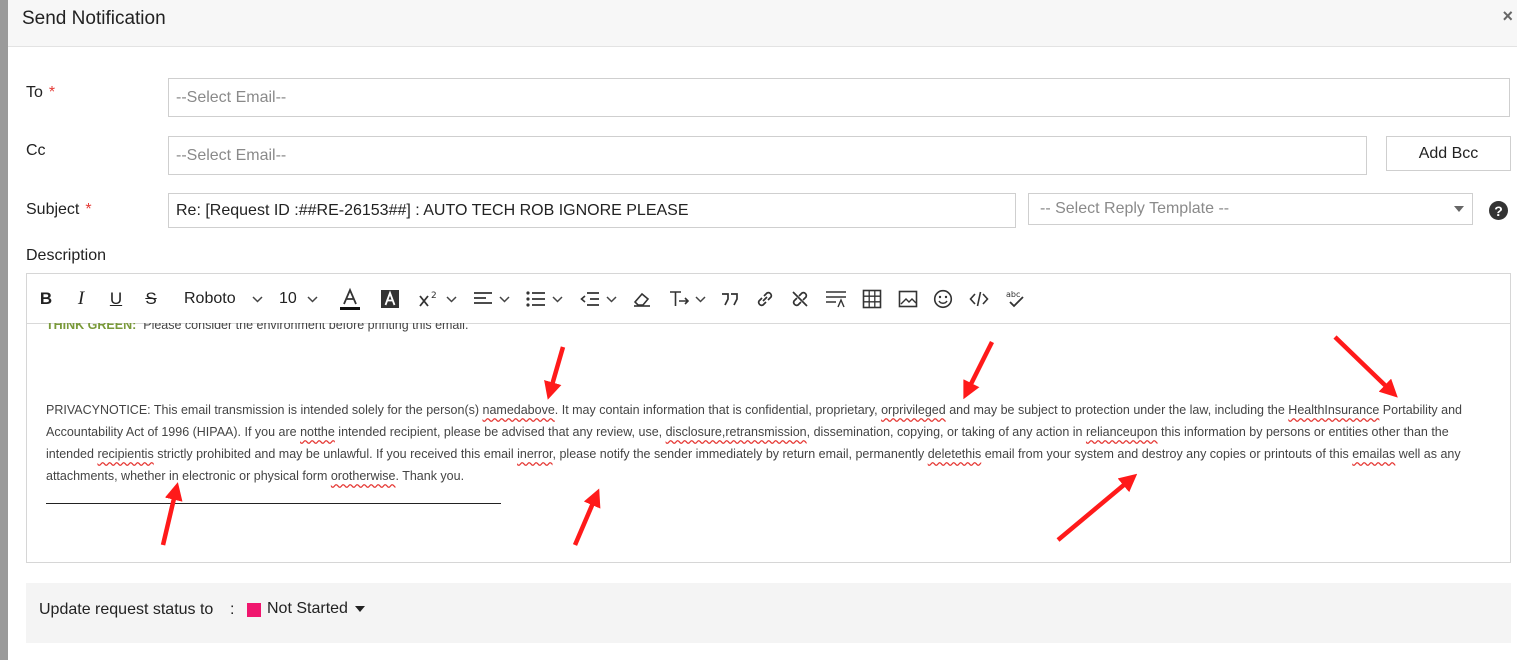 This screenshot has width=1517, height=660. What do you see at coordinates (125, 454) in the screenshot?
I see `misspelled-word: recipientis` at bounding box center [125, 454].